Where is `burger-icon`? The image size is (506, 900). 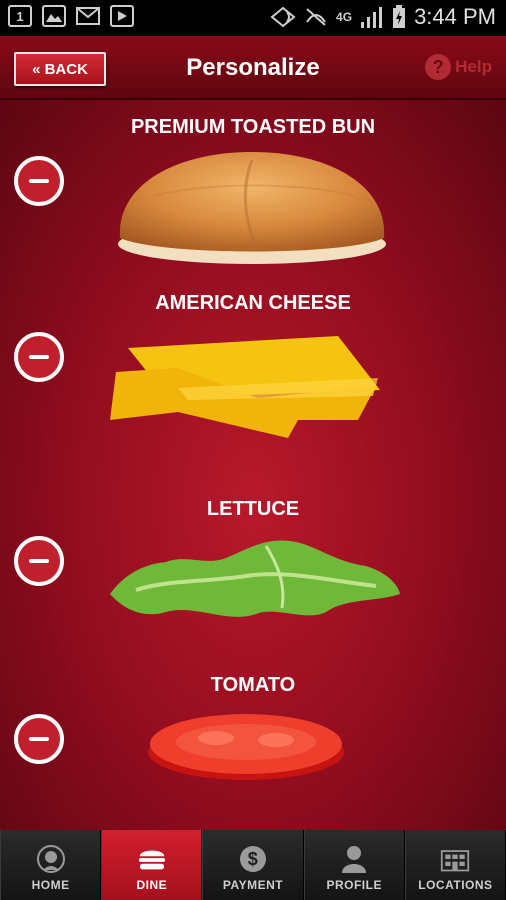
burger-icon is located at coordinates (152, 859).